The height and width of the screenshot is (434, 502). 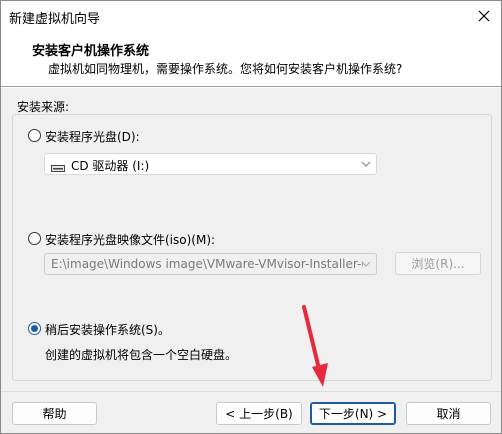 What do you see at coordinates (34, 135) in the screenshot?
I see `radio-disc` at bounding box center [34, 135].